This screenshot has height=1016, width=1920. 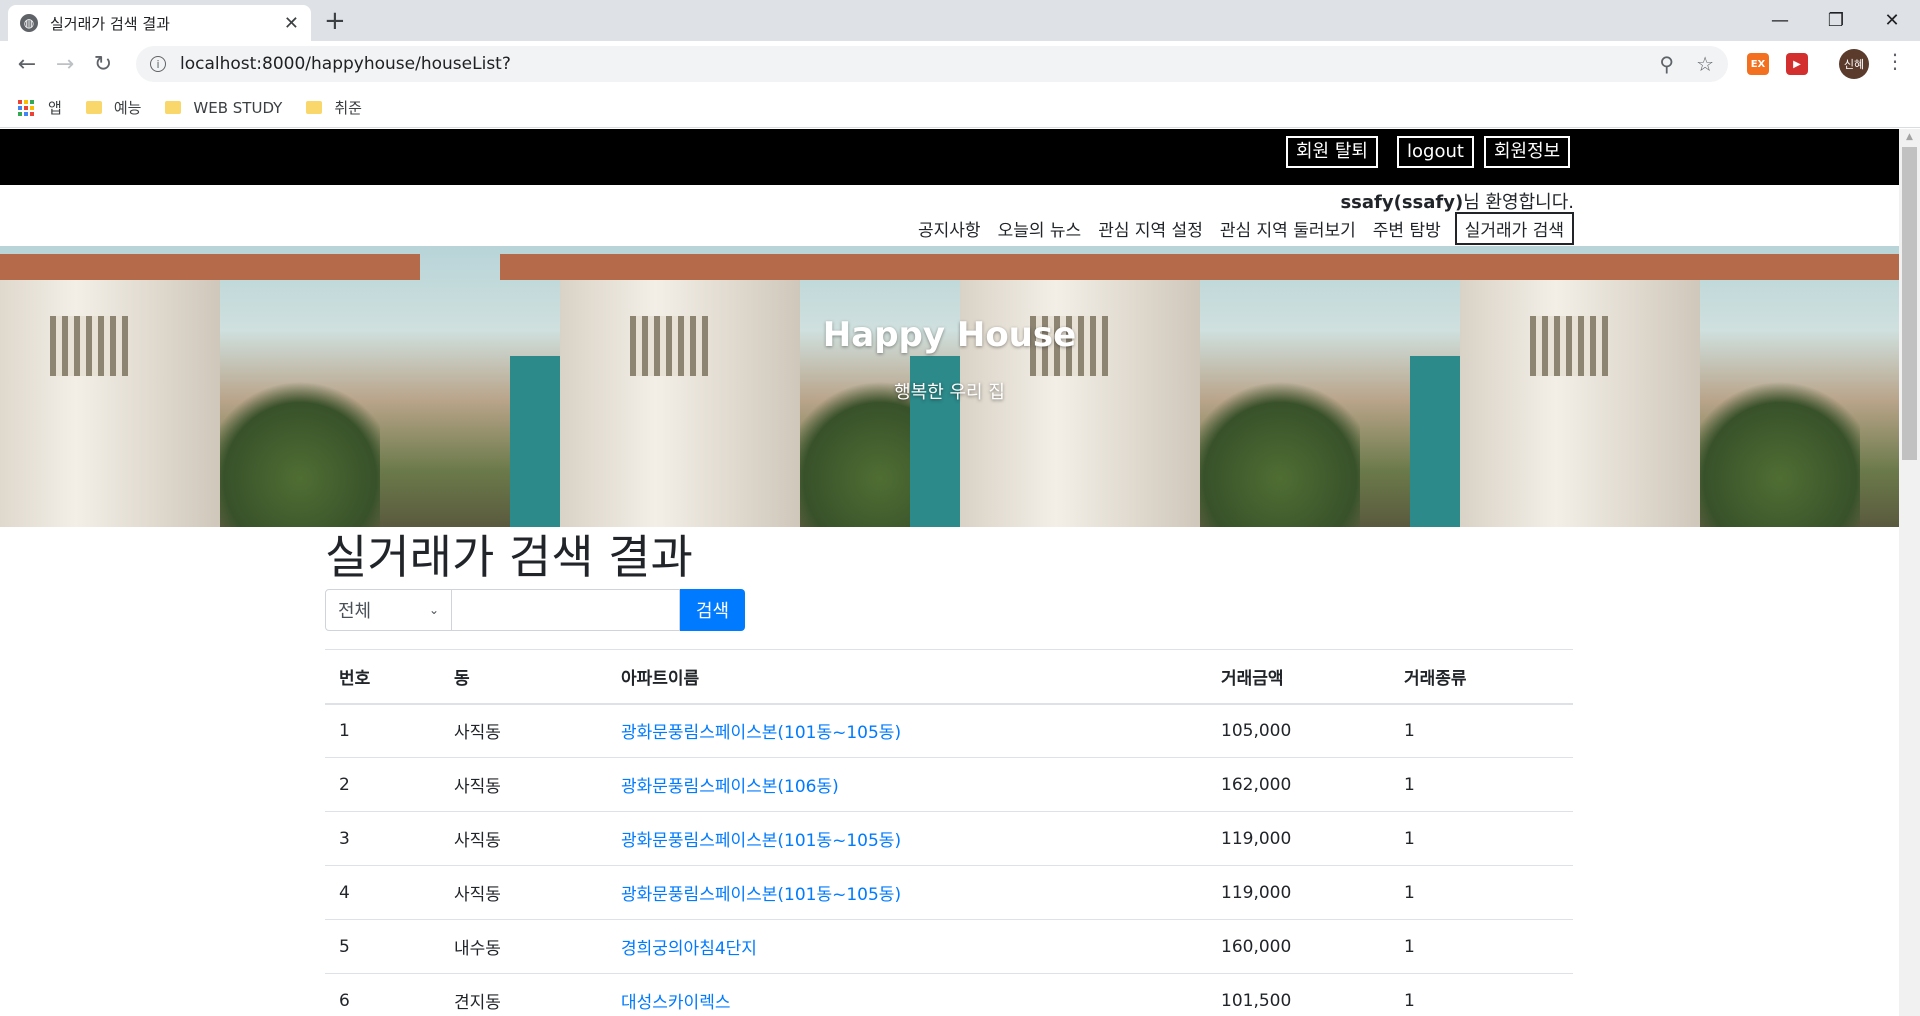 What do you see at coordinates (949, 610) in the screenshot?
I see `search-form: 전체 ⌄ 검색` at bounding box center [949, 610].